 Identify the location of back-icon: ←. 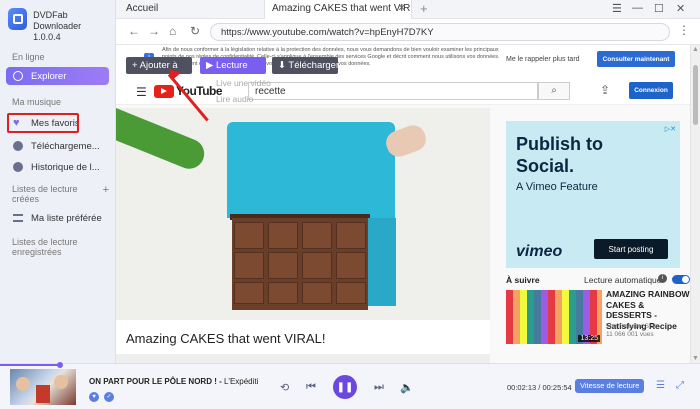
(134, 31).